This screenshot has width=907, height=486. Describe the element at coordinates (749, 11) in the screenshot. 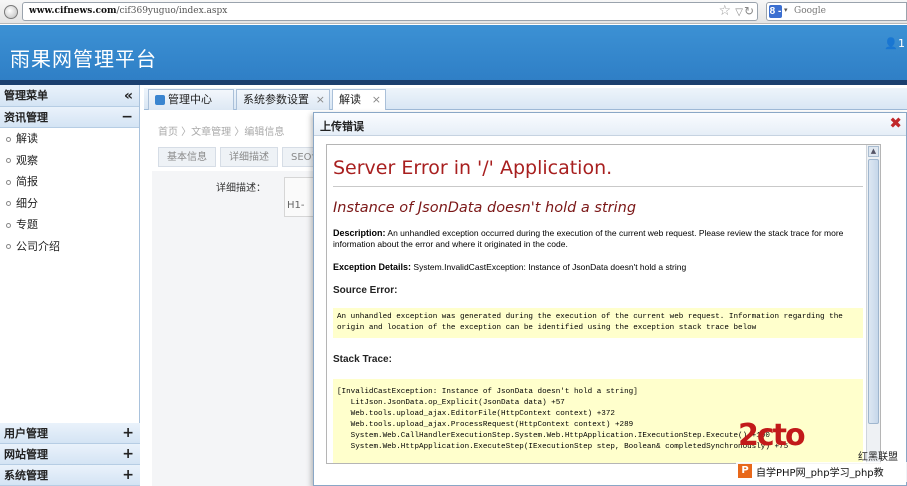

I see `reload-icon: ↻` at that location.